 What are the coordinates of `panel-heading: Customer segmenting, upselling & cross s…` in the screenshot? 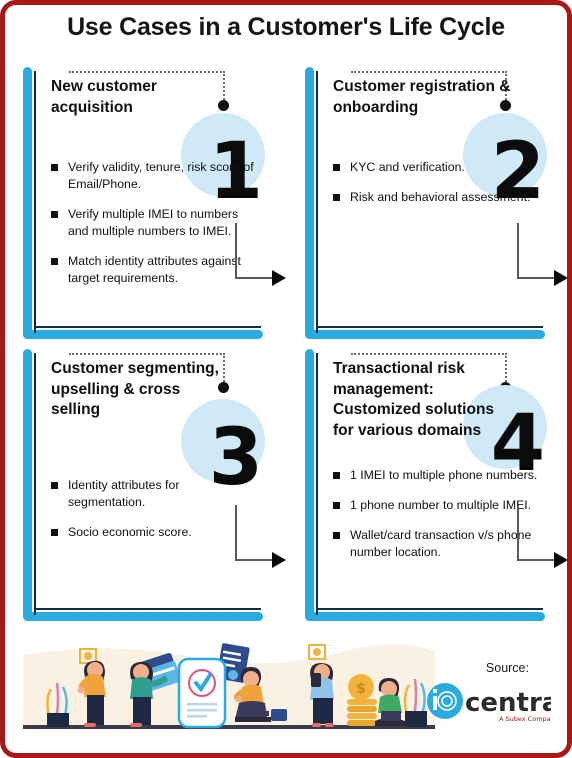 It's located at (135, 389).